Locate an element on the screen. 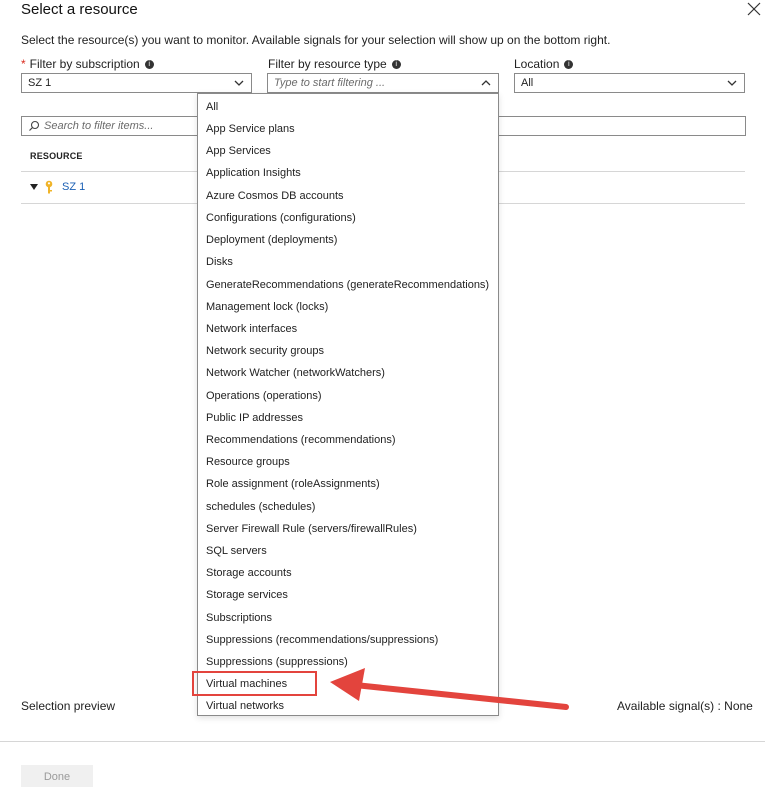 This screenshot has width=765, height=793. location-value: All is located at coordinates (527, 83).